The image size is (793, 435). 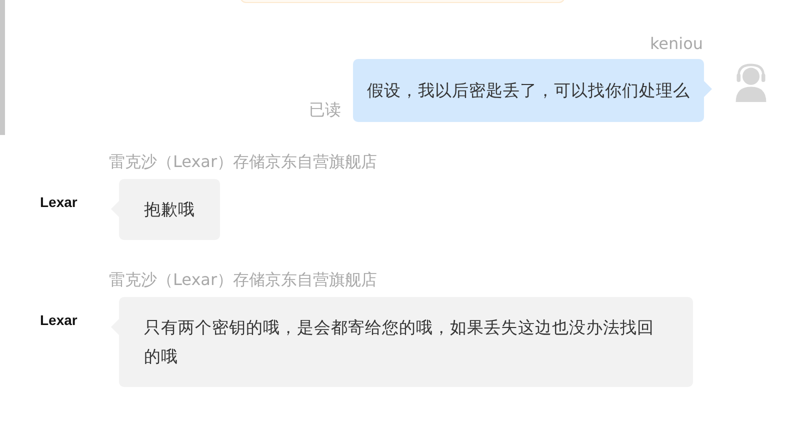 What do you see at coordinates (169, 209) in the screenshot?
I see `message-bubble: 抱歉哦` at bounding box center [169, 209].